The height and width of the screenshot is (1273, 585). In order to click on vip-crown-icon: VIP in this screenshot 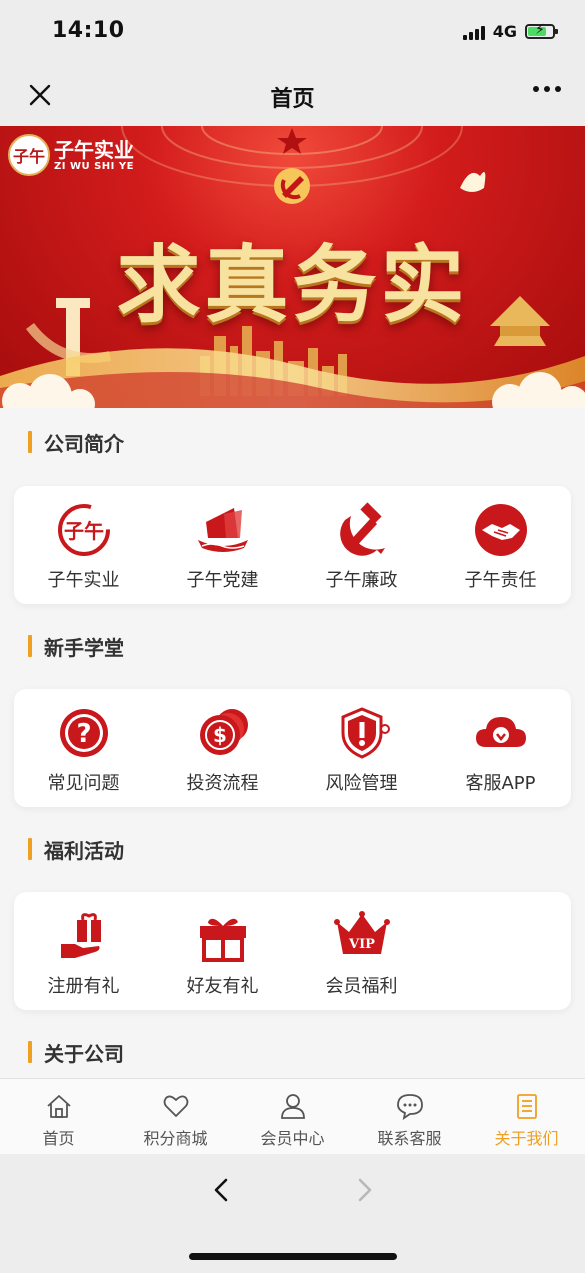, I will do `click(361, 932)`.